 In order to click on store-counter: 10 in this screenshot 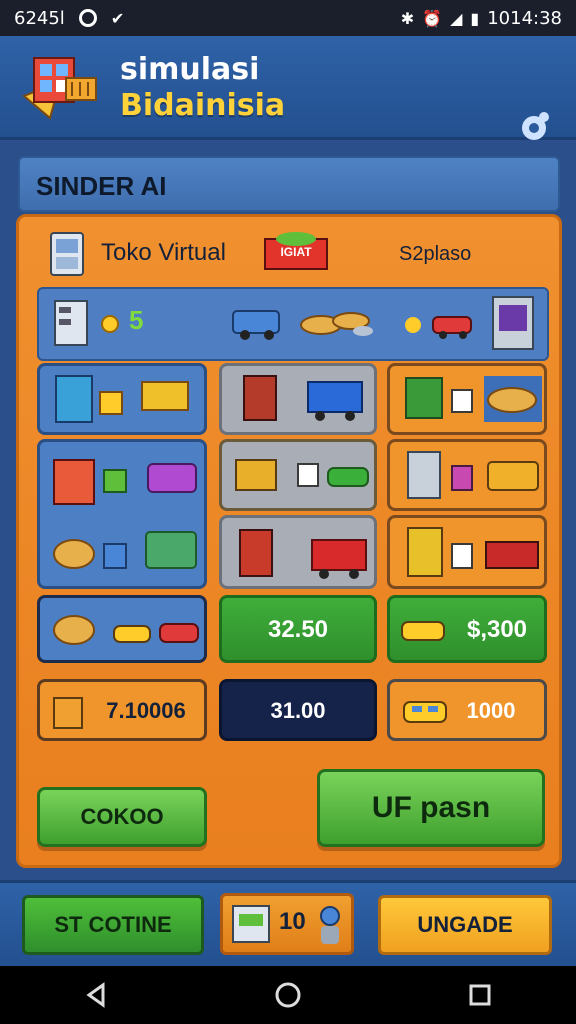, I will do `click(287, 924)`.